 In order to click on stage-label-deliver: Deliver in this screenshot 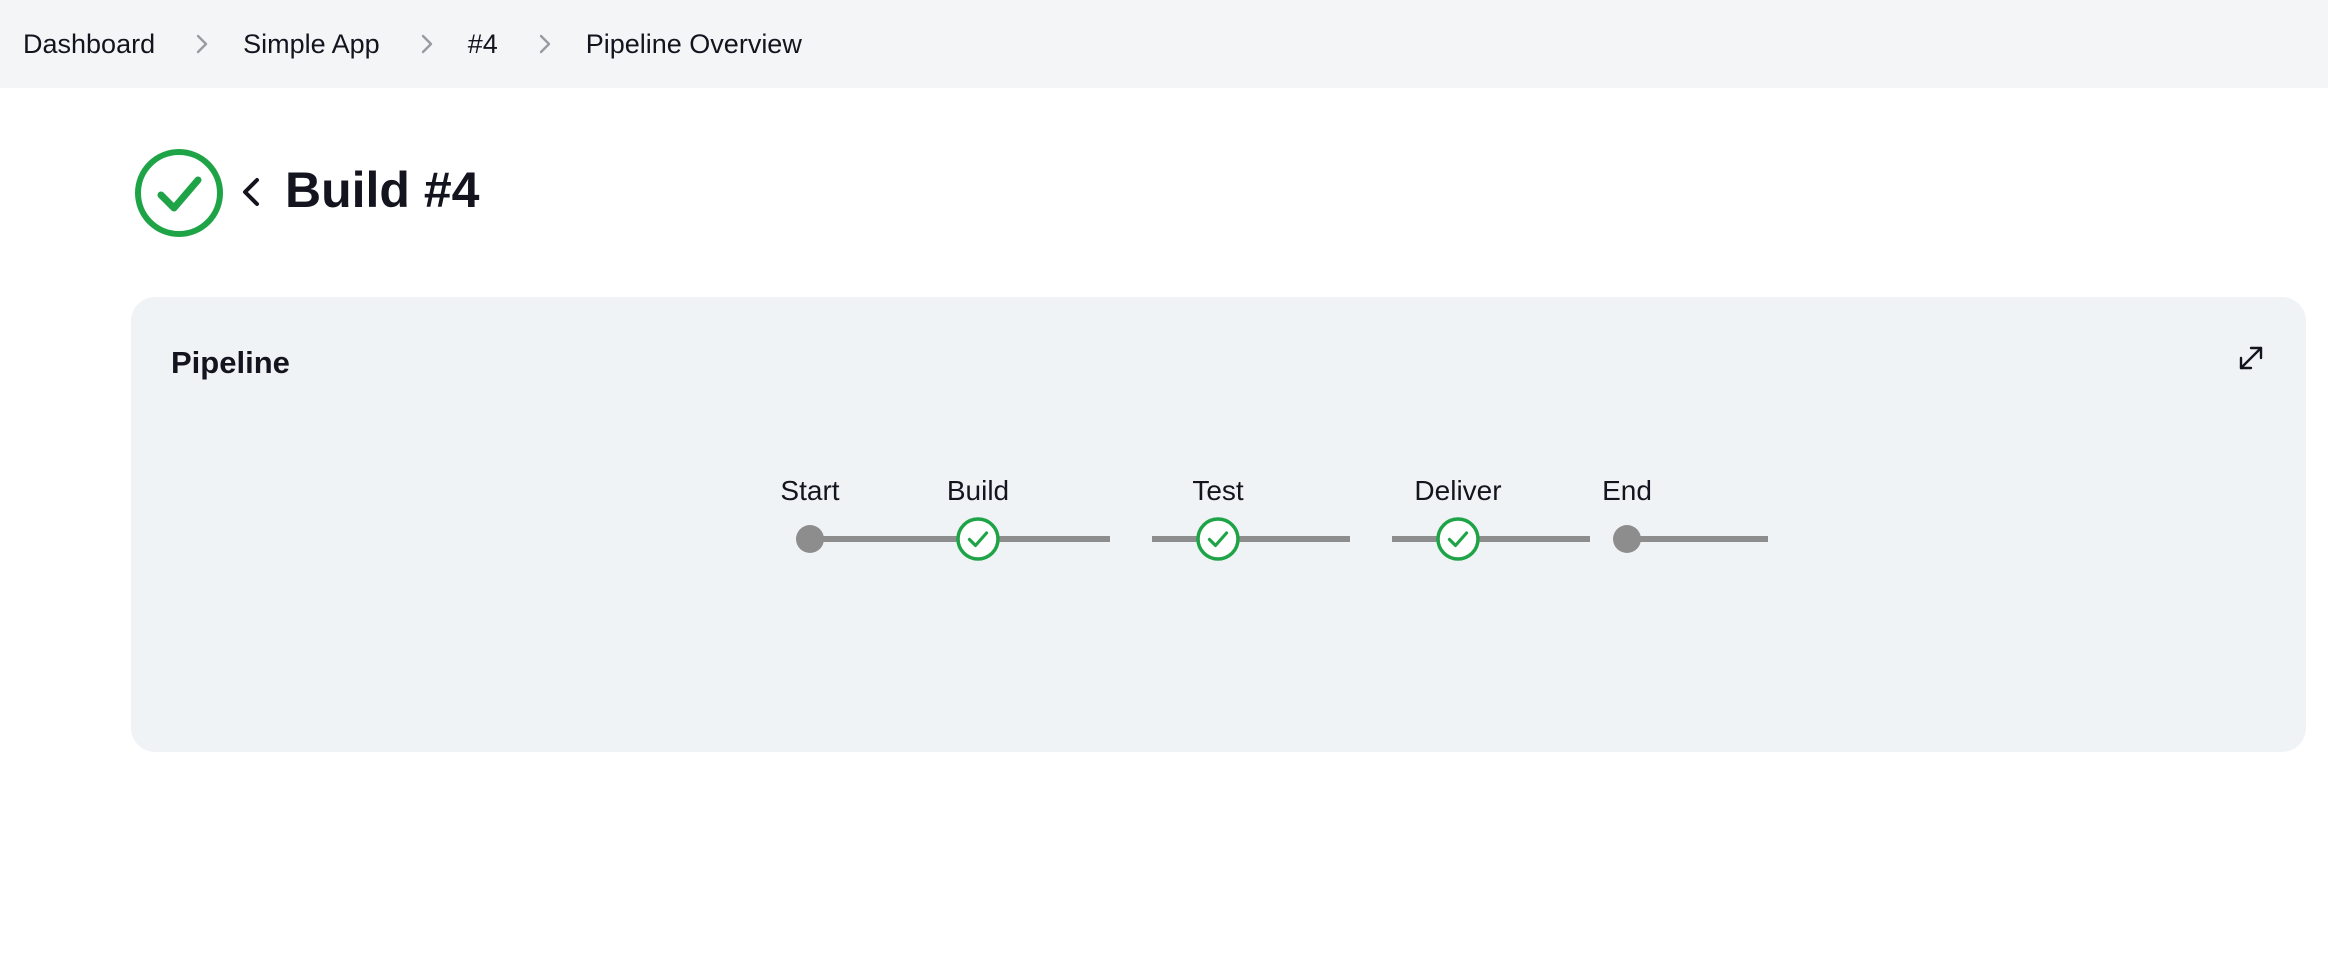, I will do `click(1458, 490)`.